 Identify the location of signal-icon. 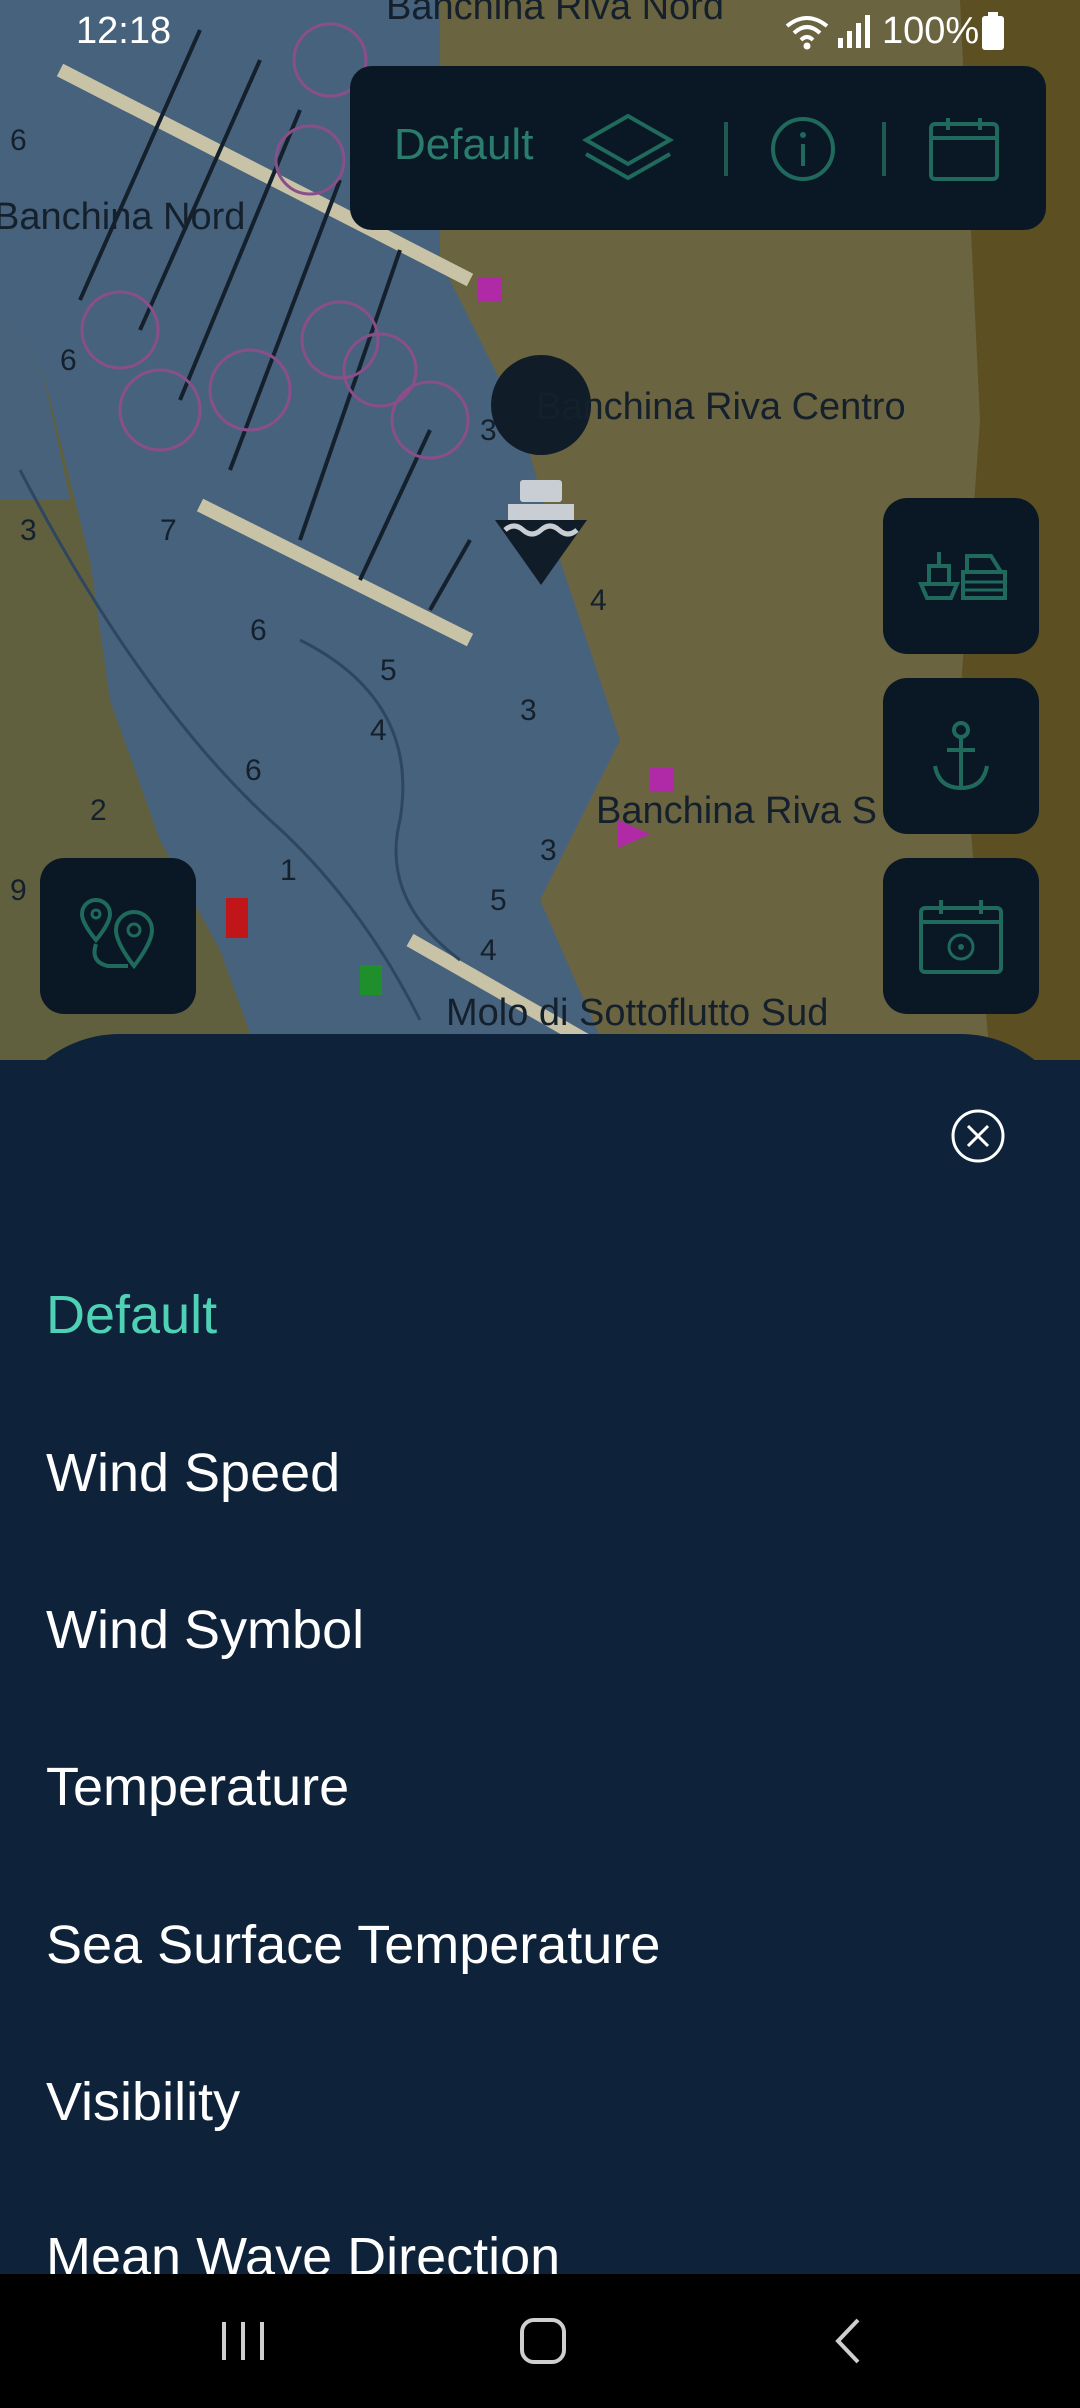
(854, 31).